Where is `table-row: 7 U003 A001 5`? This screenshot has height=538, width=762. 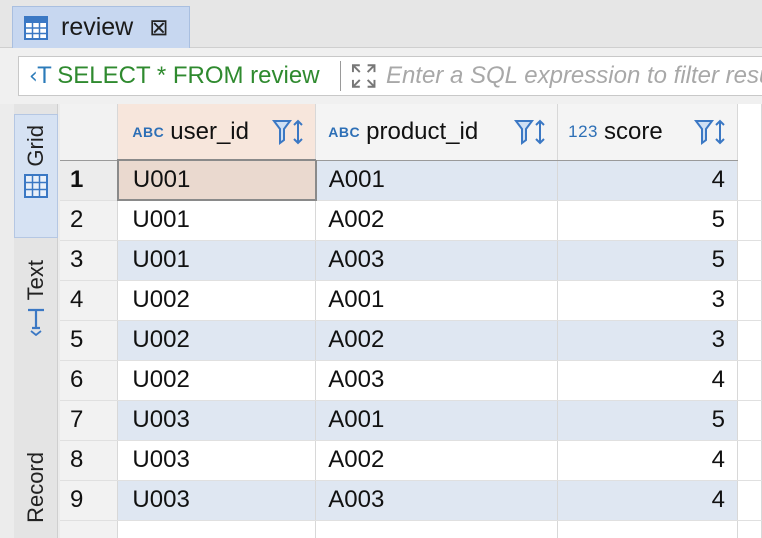 table-row: 7 U003 A001 5 is located at coordinates (411, 420).